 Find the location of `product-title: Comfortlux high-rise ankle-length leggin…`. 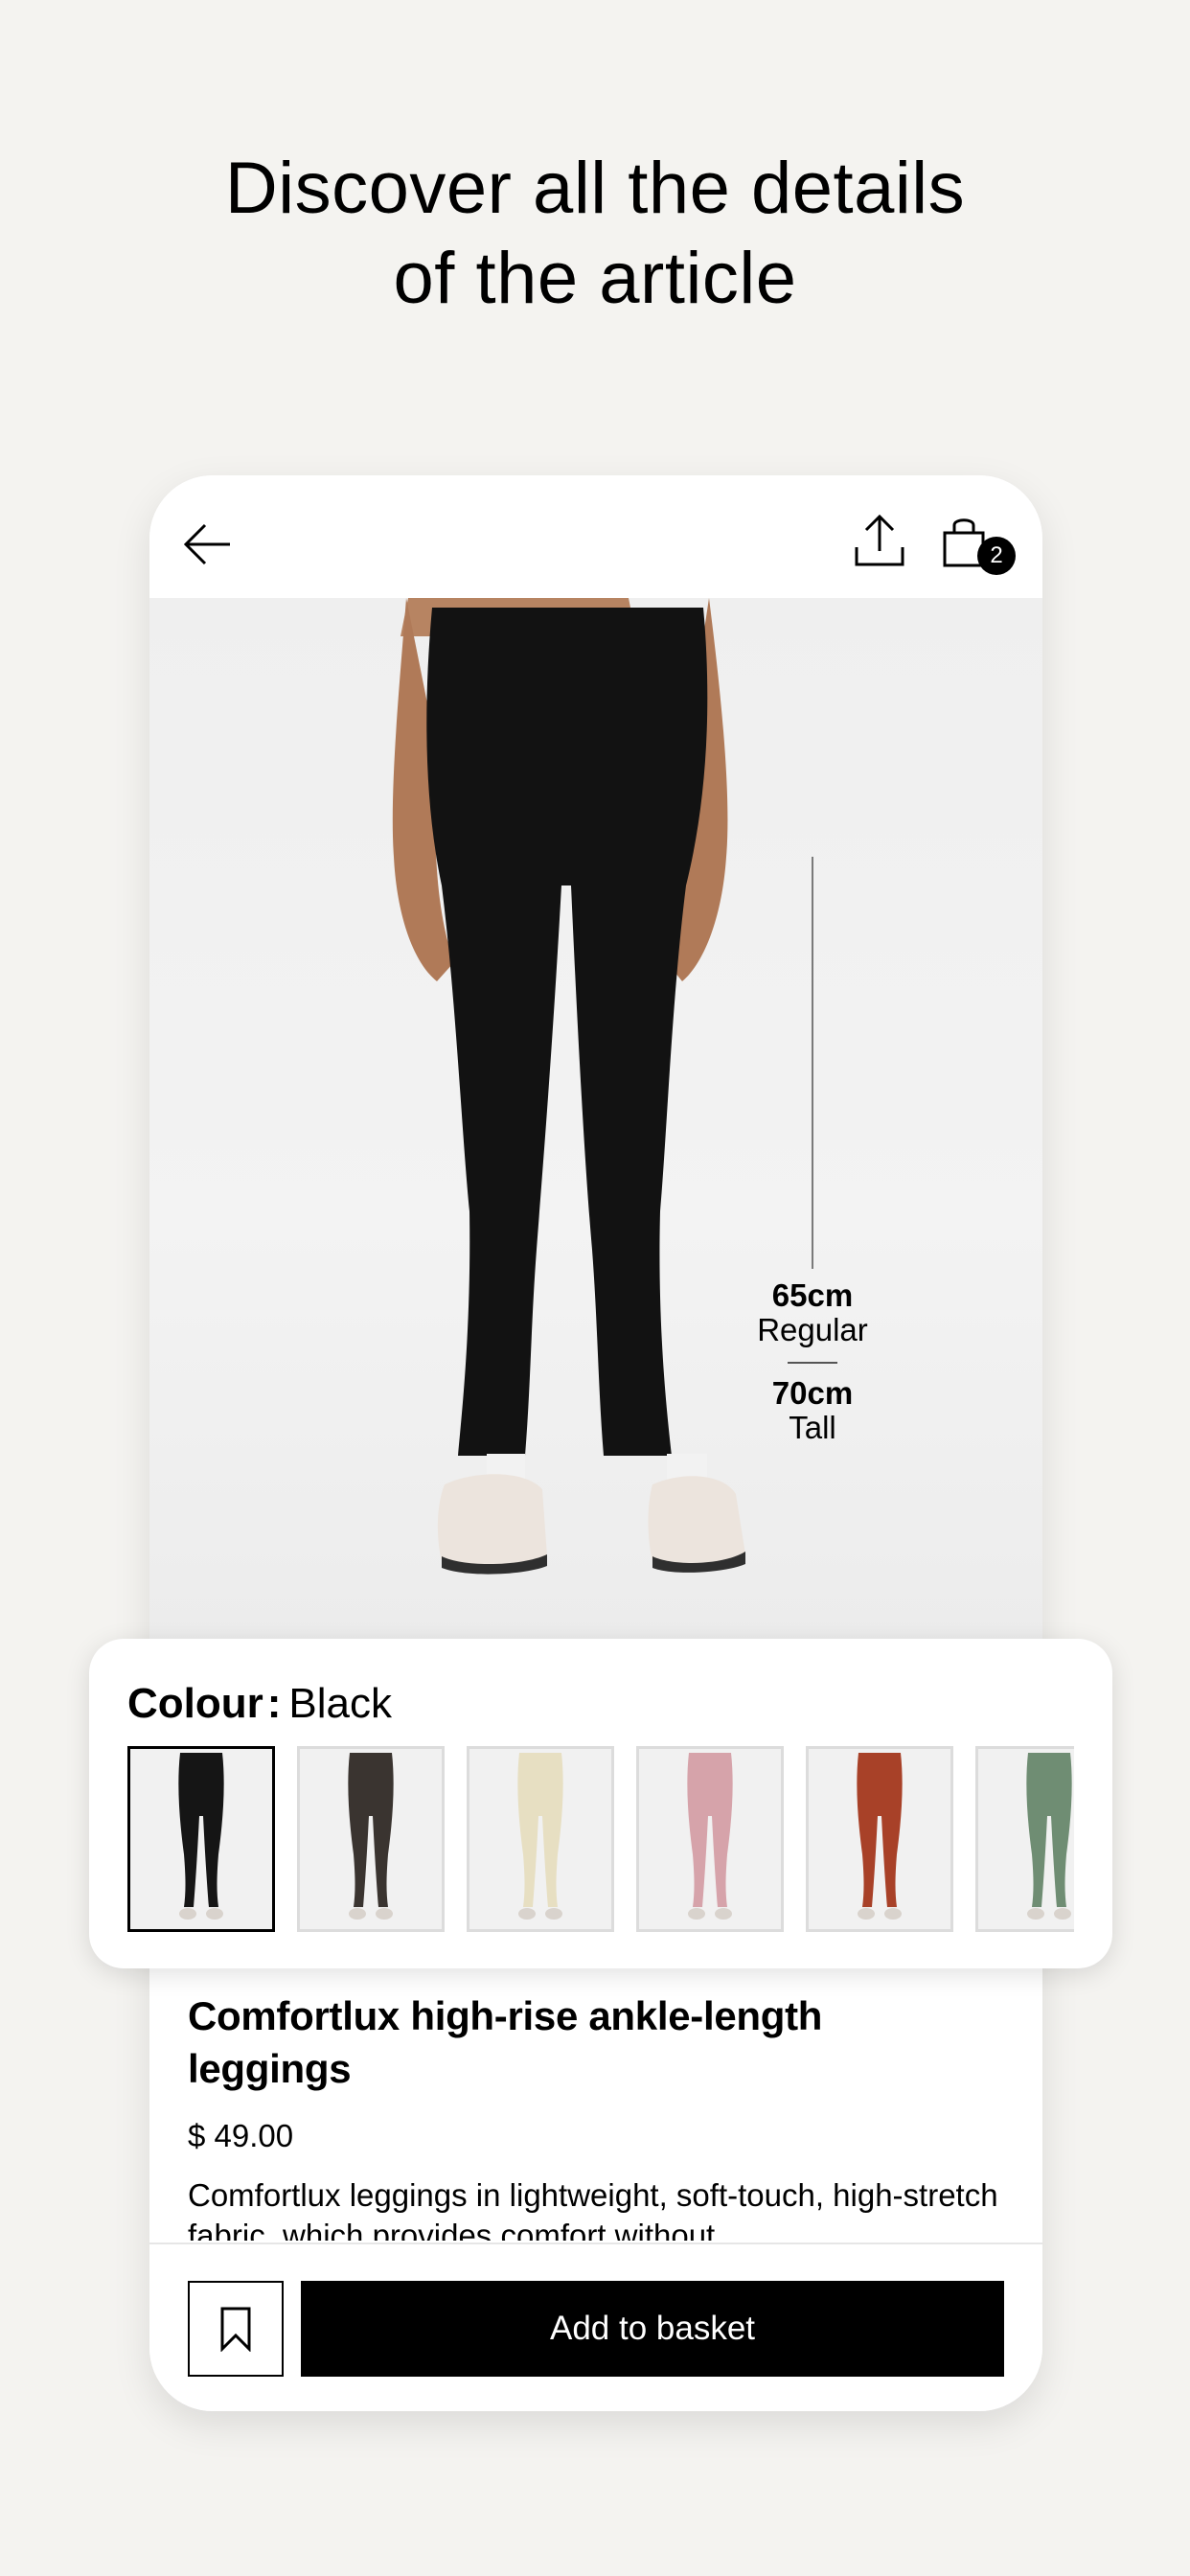

product-title: Comfortlux high-rise ankle-length leggin… is located at coordinates (506, 2042).